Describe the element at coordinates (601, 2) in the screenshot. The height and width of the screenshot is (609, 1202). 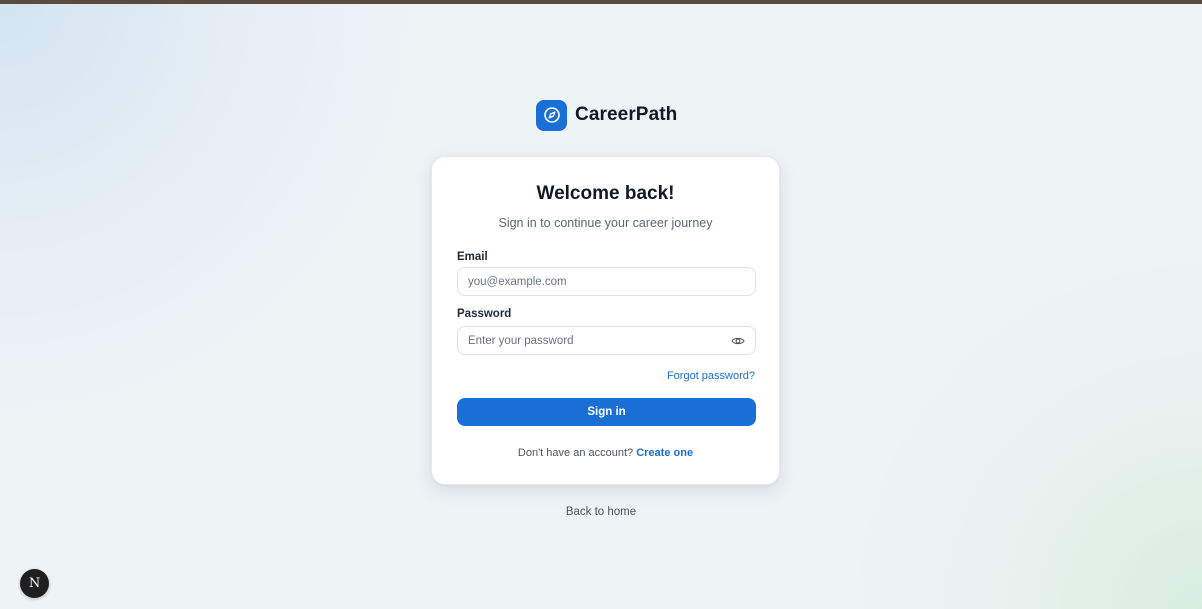
I see `top-border` at that location.